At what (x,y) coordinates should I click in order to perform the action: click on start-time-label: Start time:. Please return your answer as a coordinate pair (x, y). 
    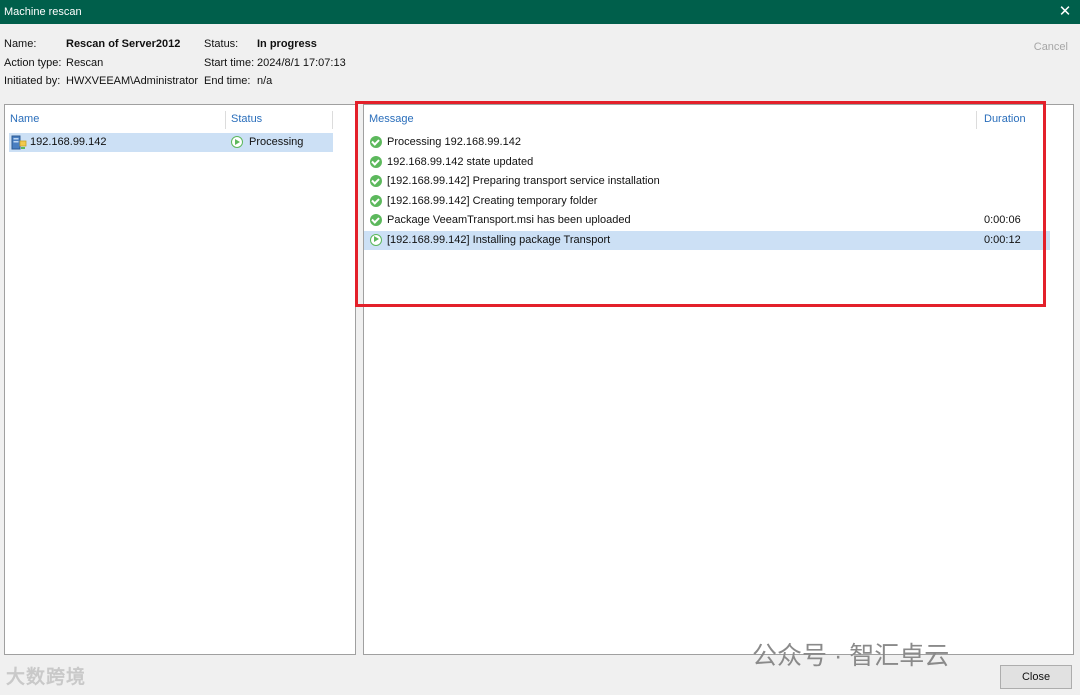
    Looking at the image, I should click on (229, 62).